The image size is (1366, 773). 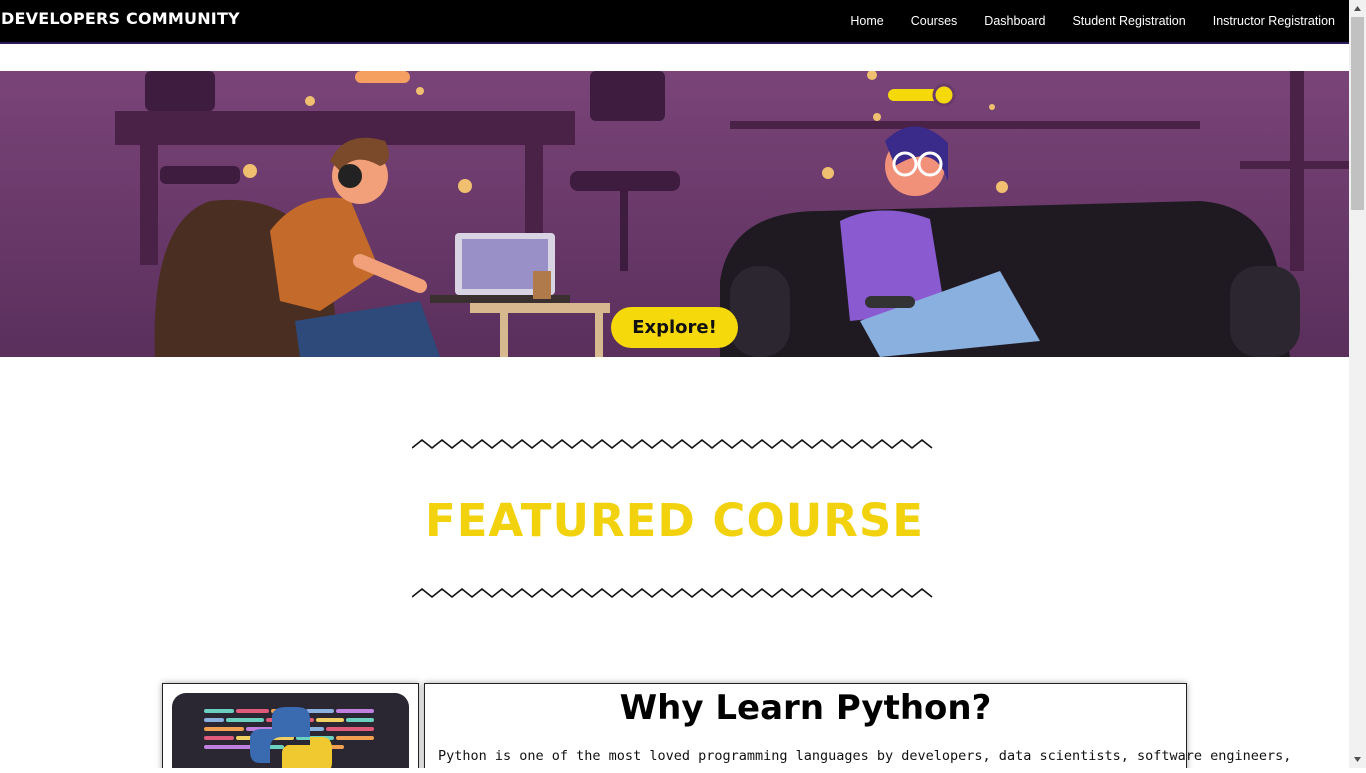 I want to click on scroll-down-arrow-icon, so click(x=1357, y=759).